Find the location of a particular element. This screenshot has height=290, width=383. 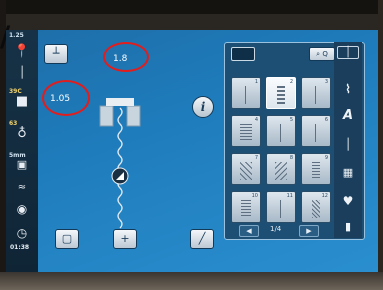

page-indicator: 1/4 is located at coordinates (276, 229).